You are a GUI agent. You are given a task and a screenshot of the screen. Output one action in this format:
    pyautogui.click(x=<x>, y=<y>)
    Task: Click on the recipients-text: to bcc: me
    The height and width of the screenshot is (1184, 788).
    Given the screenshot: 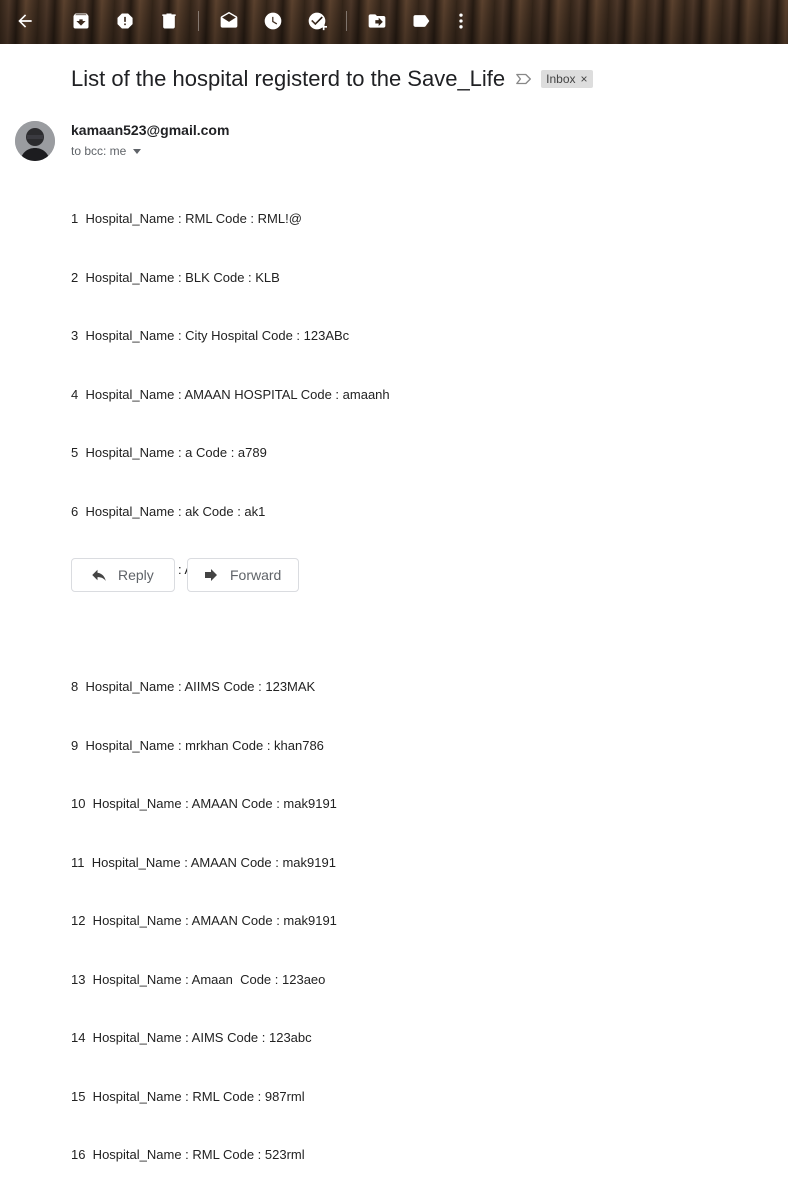 What is the action you would take?
    pyautogui.click(x=99, y=151)
    